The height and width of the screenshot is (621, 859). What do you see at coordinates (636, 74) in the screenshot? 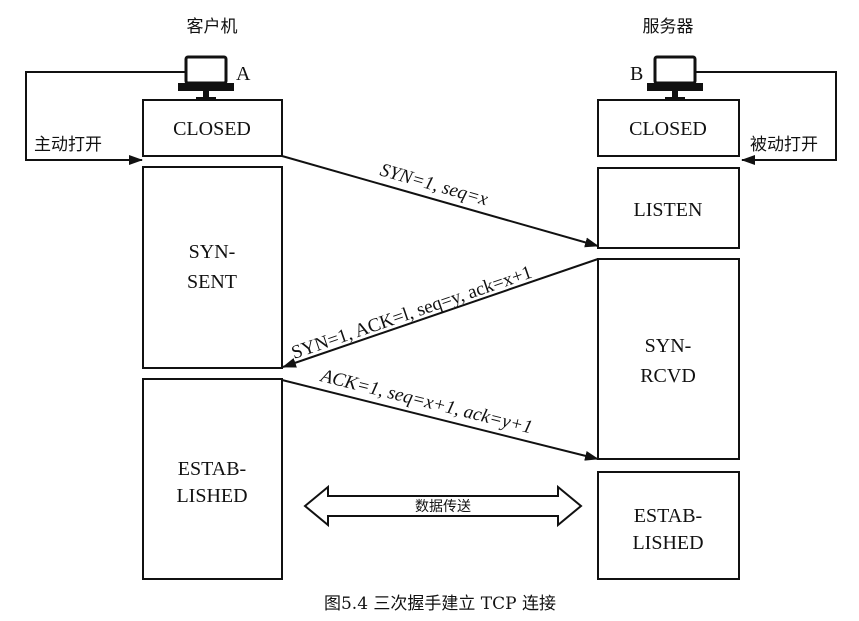
I see `server-label: B` at bounding box center [636, 74].